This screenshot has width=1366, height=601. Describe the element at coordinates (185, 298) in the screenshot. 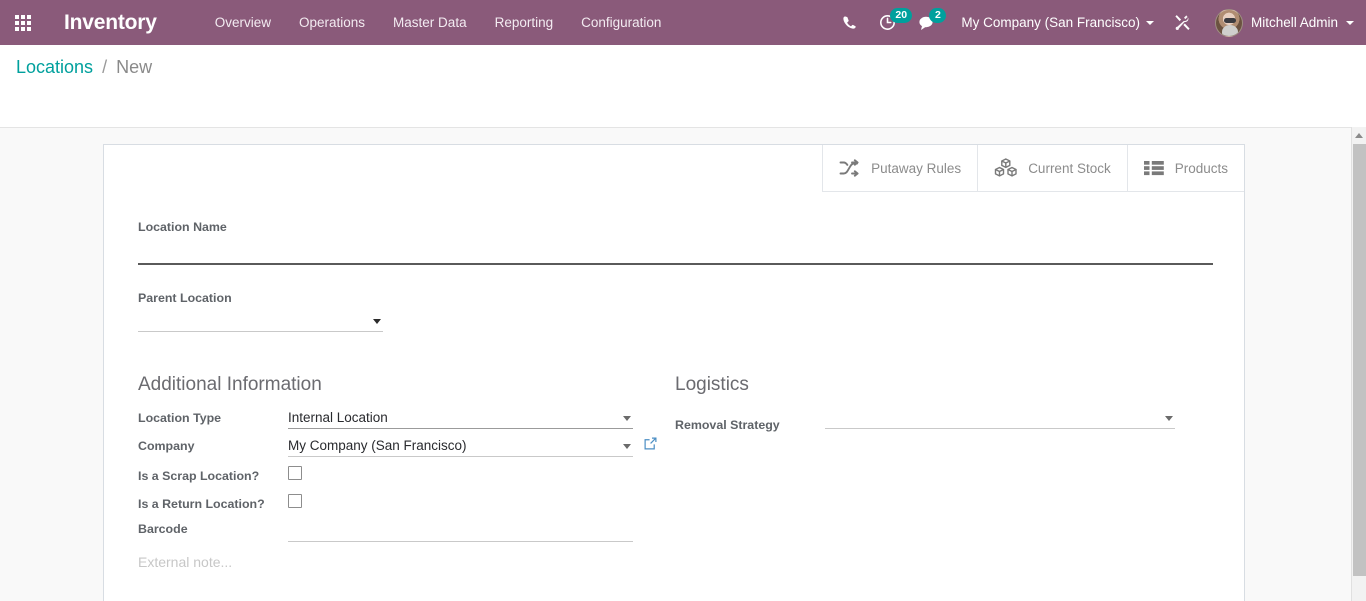

I see `field-label-parent-location: Parent Location` at that location.